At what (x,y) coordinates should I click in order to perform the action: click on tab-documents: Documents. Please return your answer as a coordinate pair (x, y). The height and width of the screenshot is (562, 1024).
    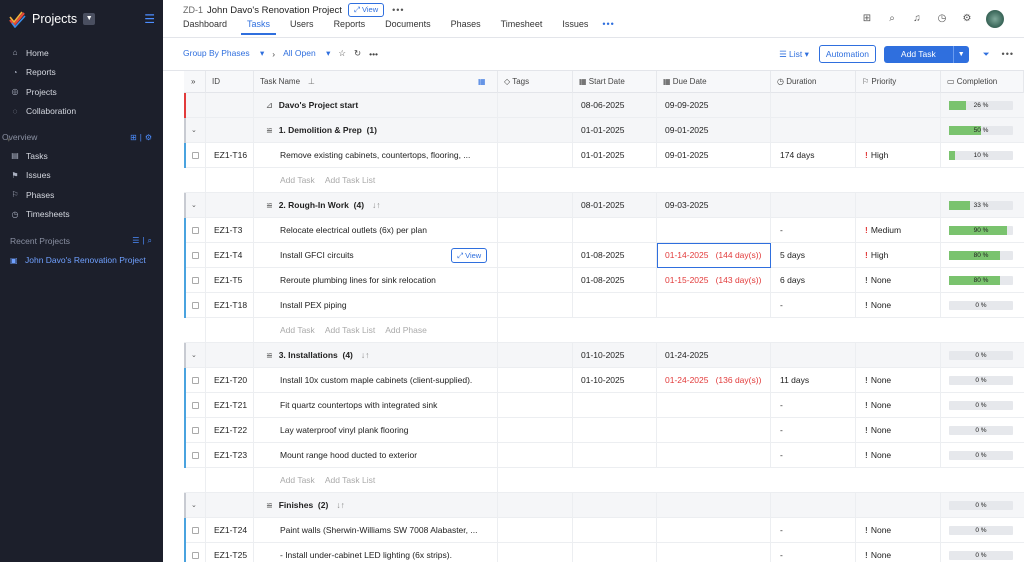
    Looking at the image, I should click on (408, 26).